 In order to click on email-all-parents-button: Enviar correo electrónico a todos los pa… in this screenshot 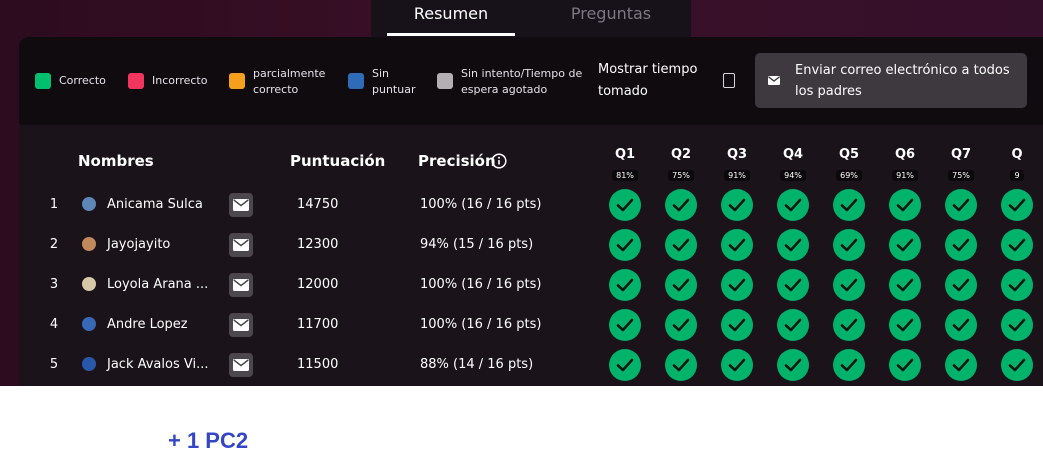, I will do `click(891, 80)`.